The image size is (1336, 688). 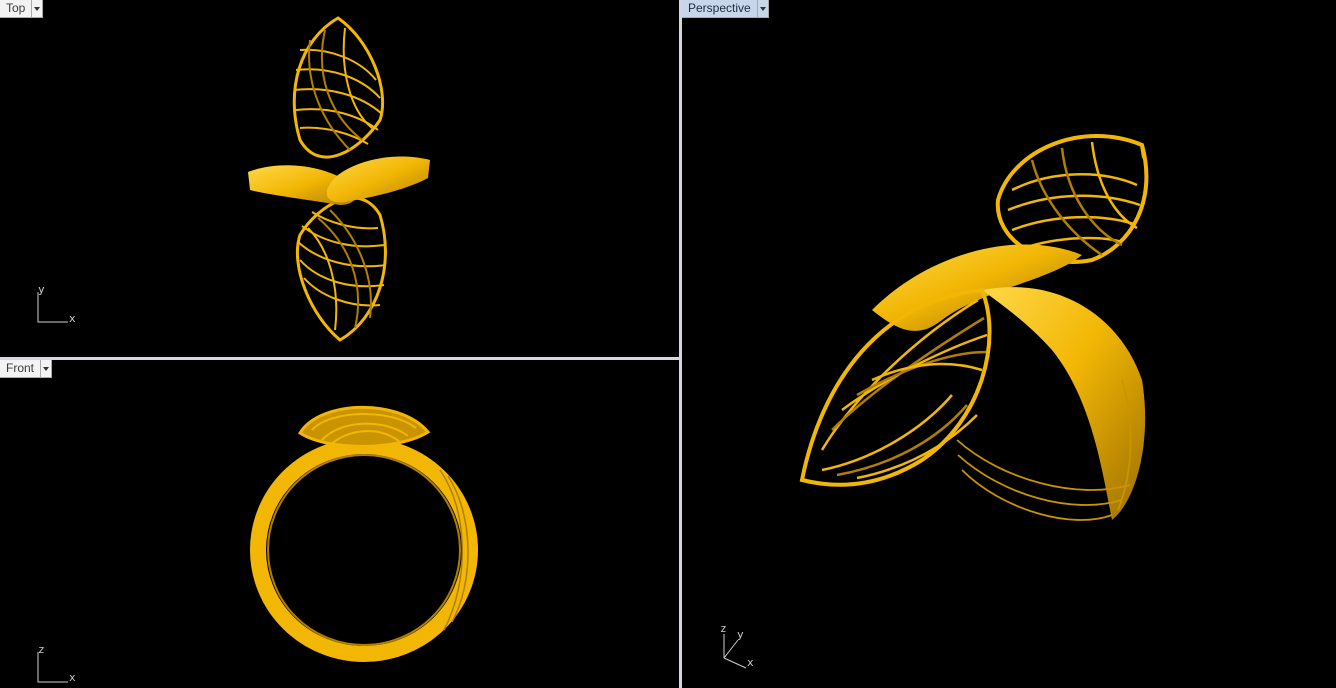 I want to click on viewport-front-label: Front, so click(x=21, y=369).